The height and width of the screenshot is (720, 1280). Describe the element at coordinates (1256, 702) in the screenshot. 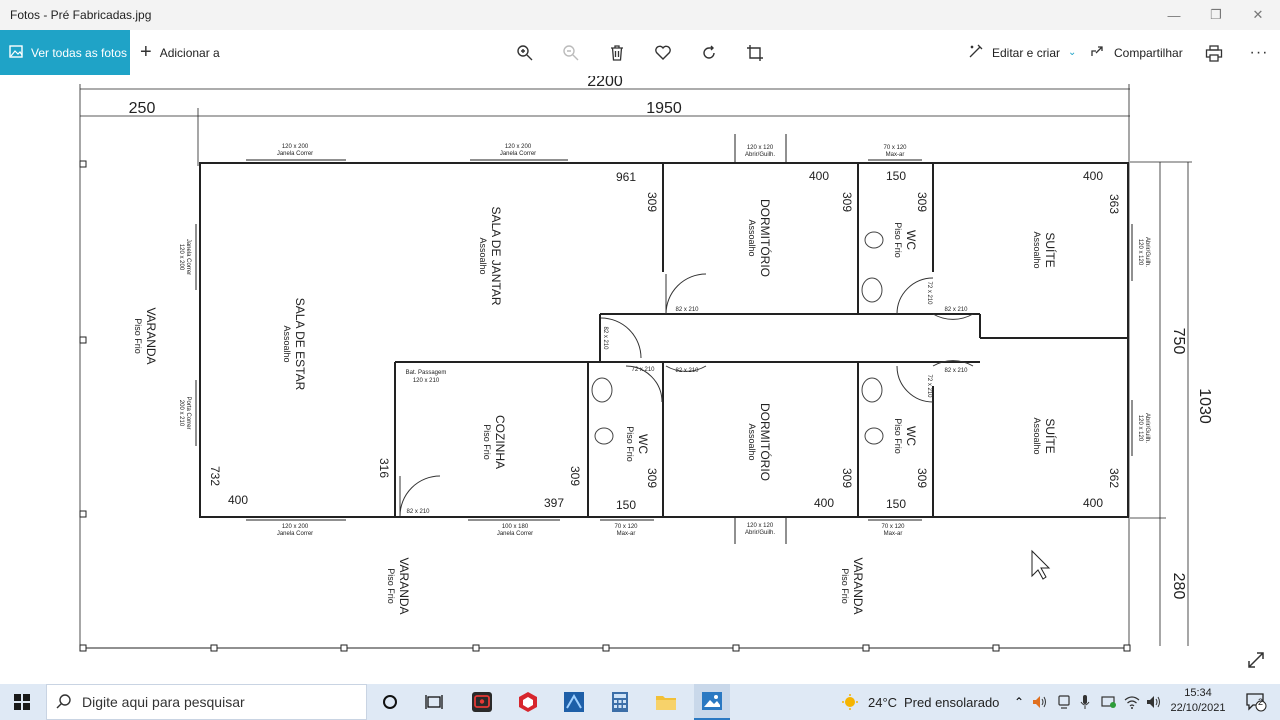

I see `notifications-icon: 2` at that location.